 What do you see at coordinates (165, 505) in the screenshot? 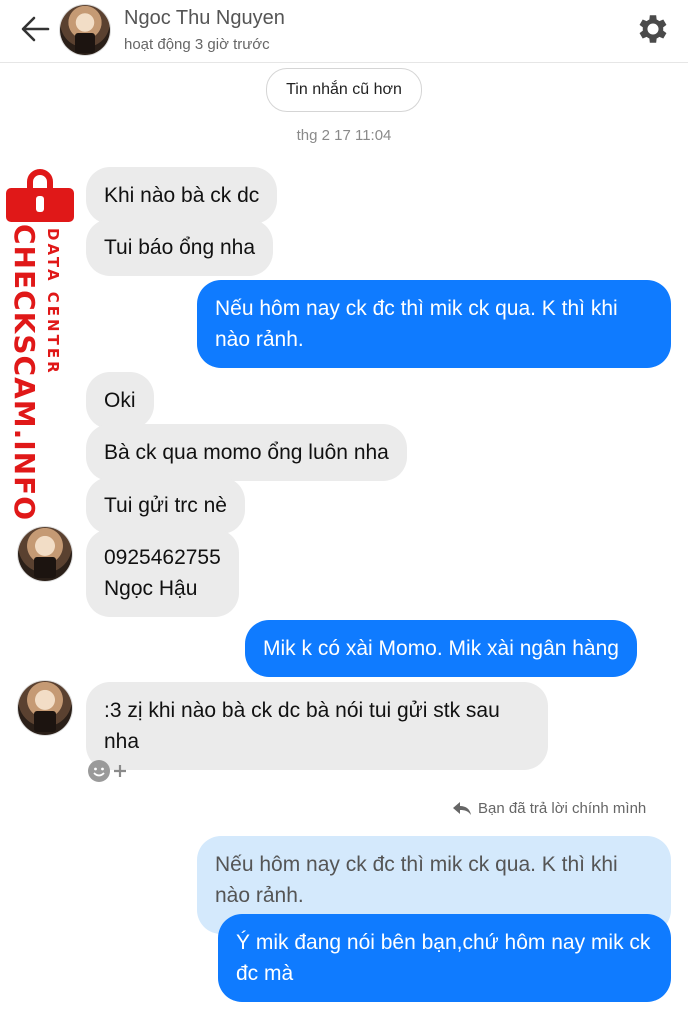
I see `incoming-message: Tui gửi trc nè` at bounding box center [165, 505].